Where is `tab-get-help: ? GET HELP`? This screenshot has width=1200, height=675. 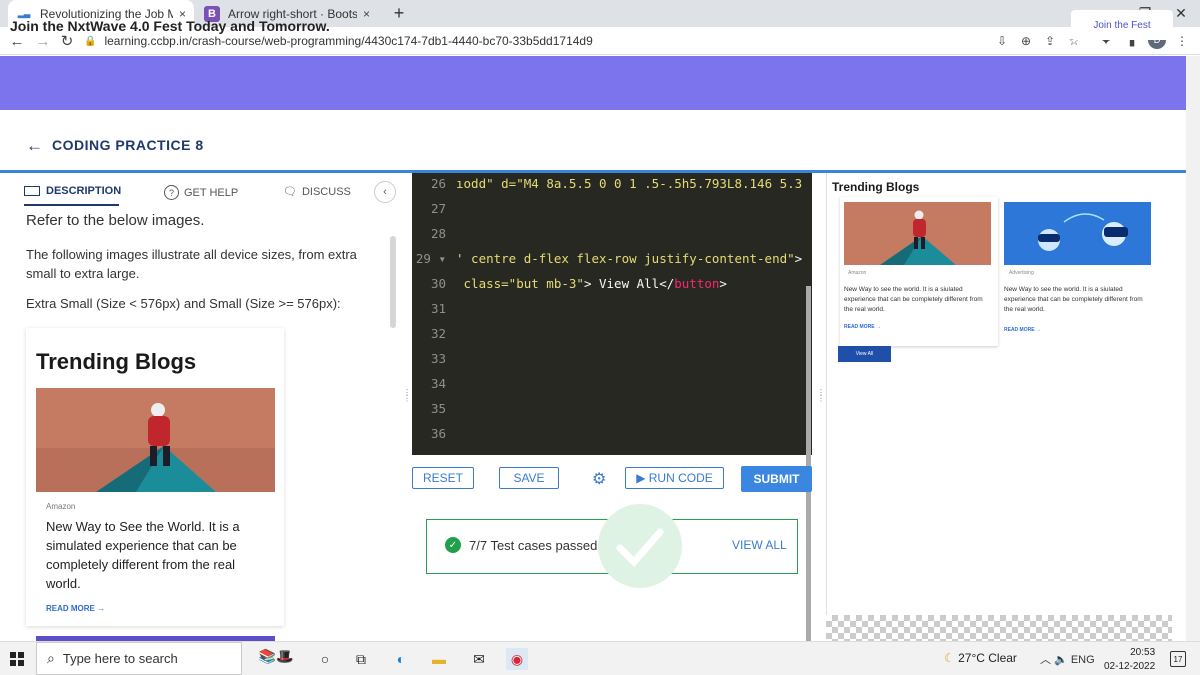
tab-get-help: ? GET HELP is located at coordinates (201, 192).